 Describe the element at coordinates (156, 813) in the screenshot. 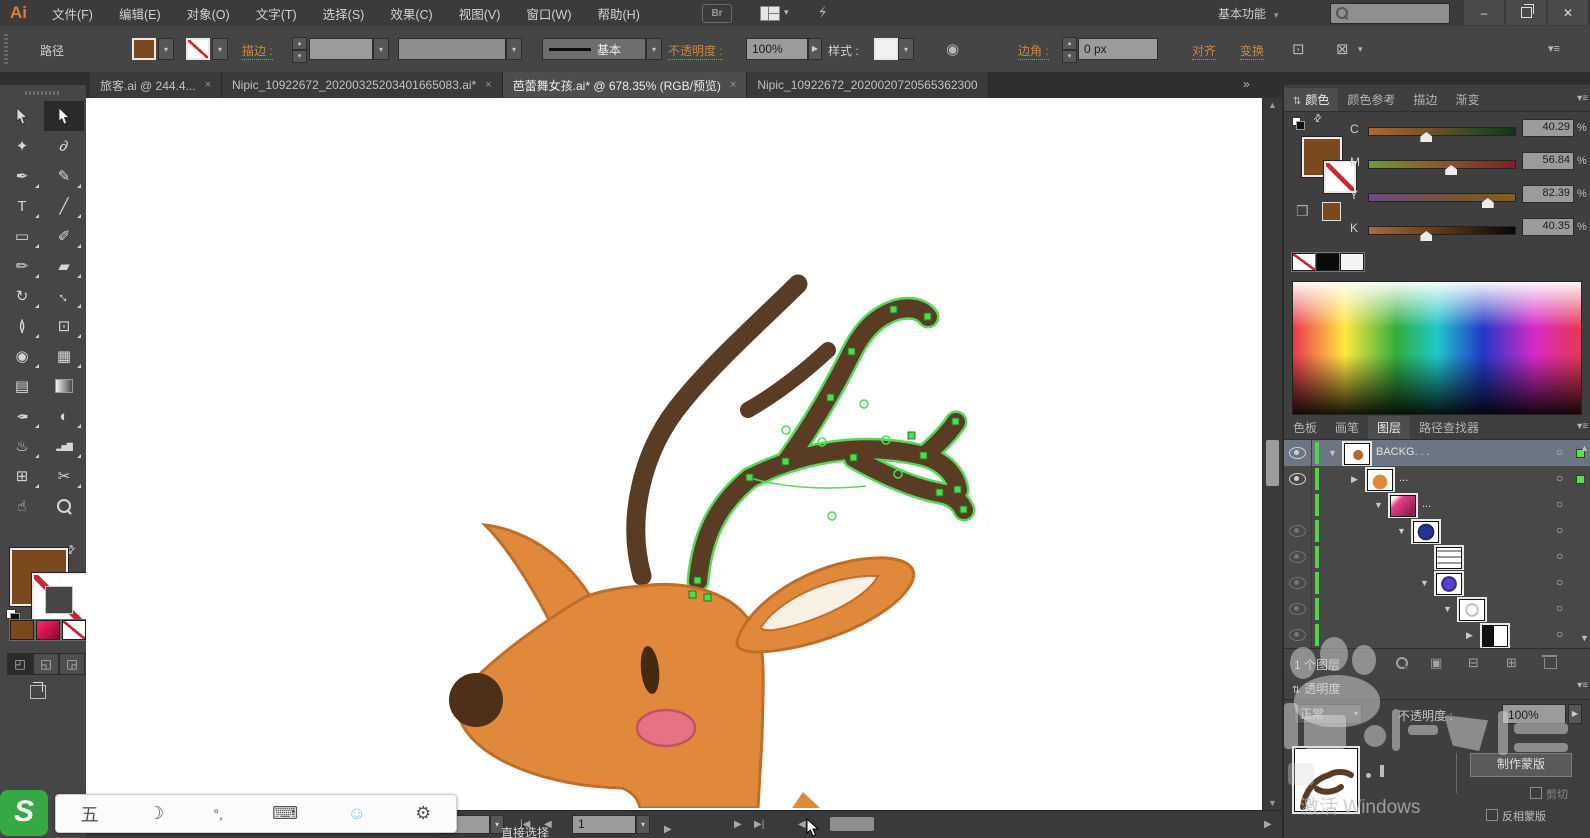

I see `ime-fullhalf-icon: ☽` at that location.